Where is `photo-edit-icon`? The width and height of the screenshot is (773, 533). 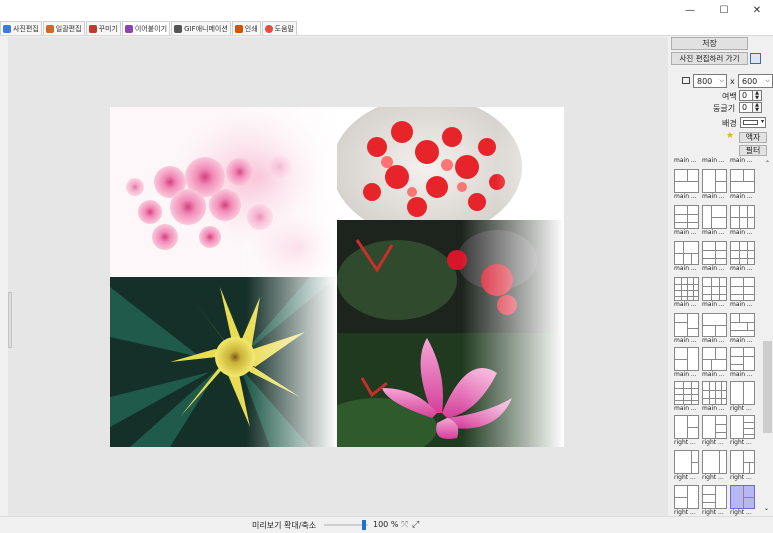
photo-edit-icon is located at coordinates (7, 28).